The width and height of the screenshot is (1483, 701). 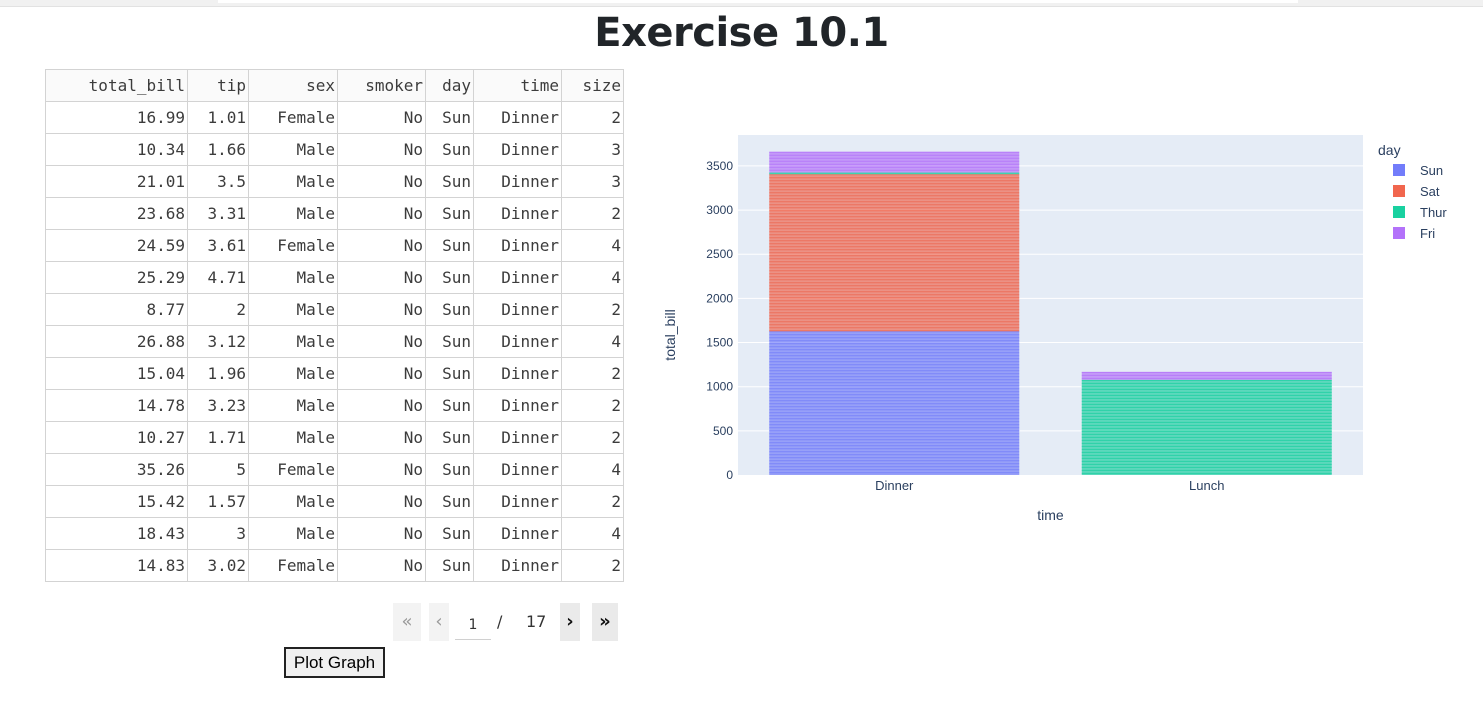 What do you see at coordinates (334, 662) in the screenshot?
I see `plot-graph-button: Plot Graph` at bounding box center [334, 662].